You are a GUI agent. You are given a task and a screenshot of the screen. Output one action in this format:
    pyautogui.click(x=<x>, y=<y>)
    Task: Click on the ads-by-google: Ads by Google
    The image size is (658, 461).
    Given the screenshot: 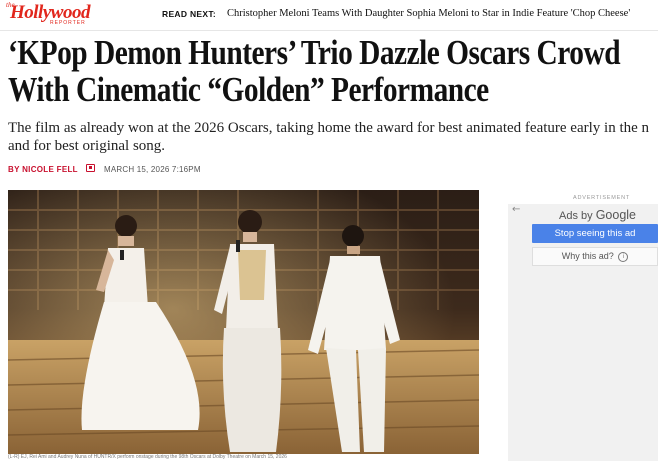 What is the action you would take?
    pyautogui.click(x=597, y=215)
    